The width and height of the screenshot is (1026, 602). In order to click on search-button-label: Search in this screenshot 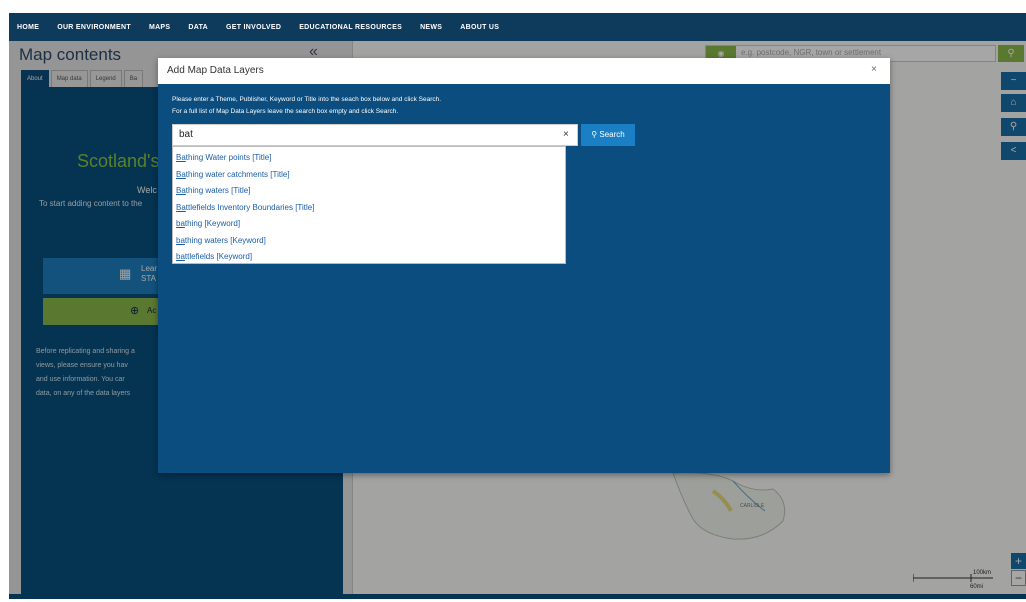, I will do `click(612, 134)`.